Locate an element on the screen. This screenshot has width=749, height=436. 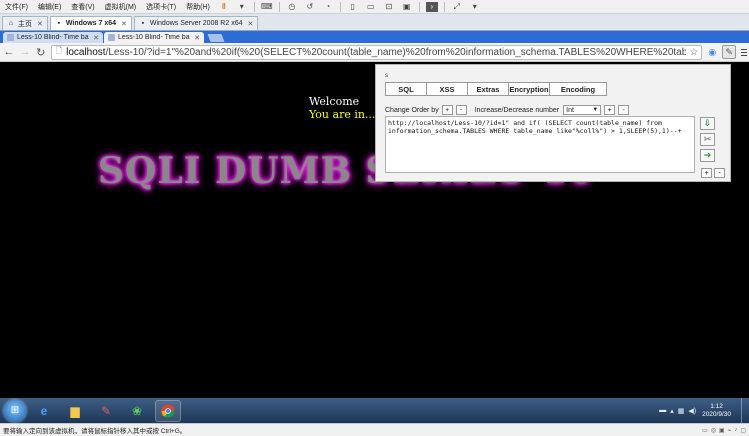
display-icon: ▢ is located at coordinates (743, 430).